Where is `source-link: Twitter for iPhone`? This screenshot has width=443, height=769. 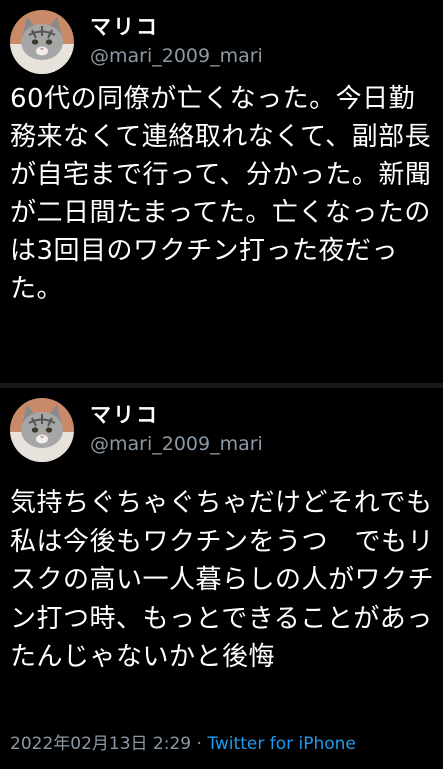 source-link: Twitter for iPhone is located at coordinates (281, 744).